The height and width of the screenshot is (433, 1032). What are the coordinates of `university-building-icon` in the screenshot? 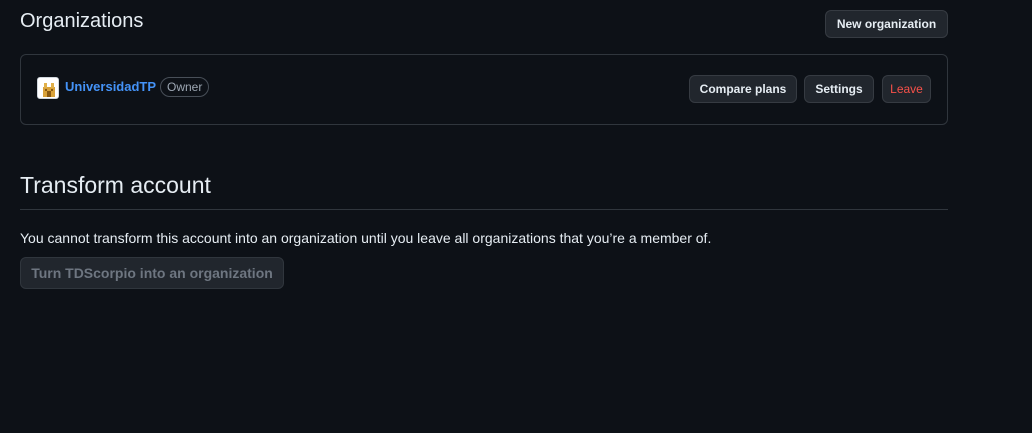 It's located at (48, 88).